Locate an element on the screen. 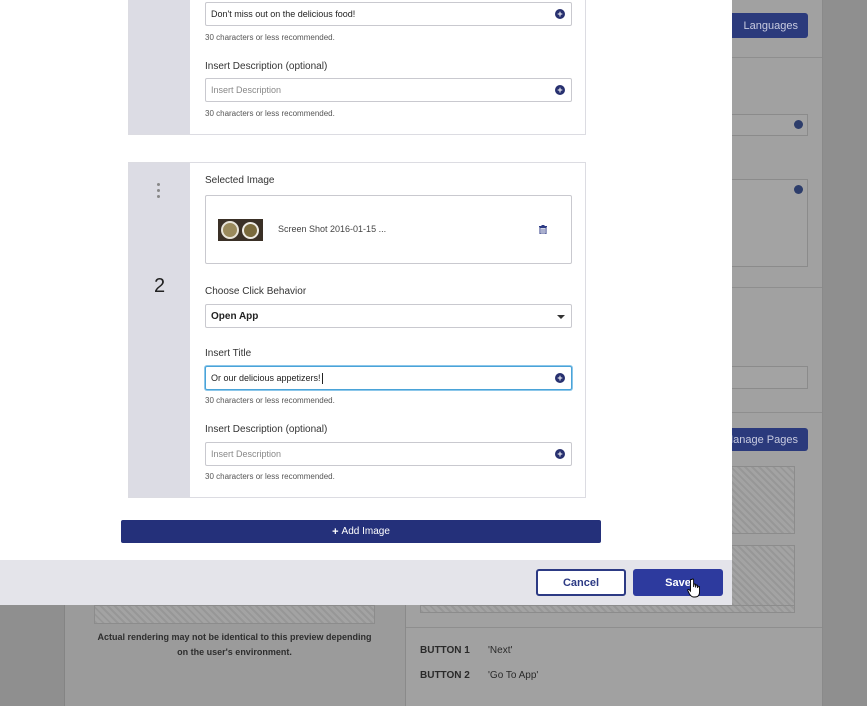 The image size is (867, 706). chevron-down-icon is located at coordinates (561, 317).